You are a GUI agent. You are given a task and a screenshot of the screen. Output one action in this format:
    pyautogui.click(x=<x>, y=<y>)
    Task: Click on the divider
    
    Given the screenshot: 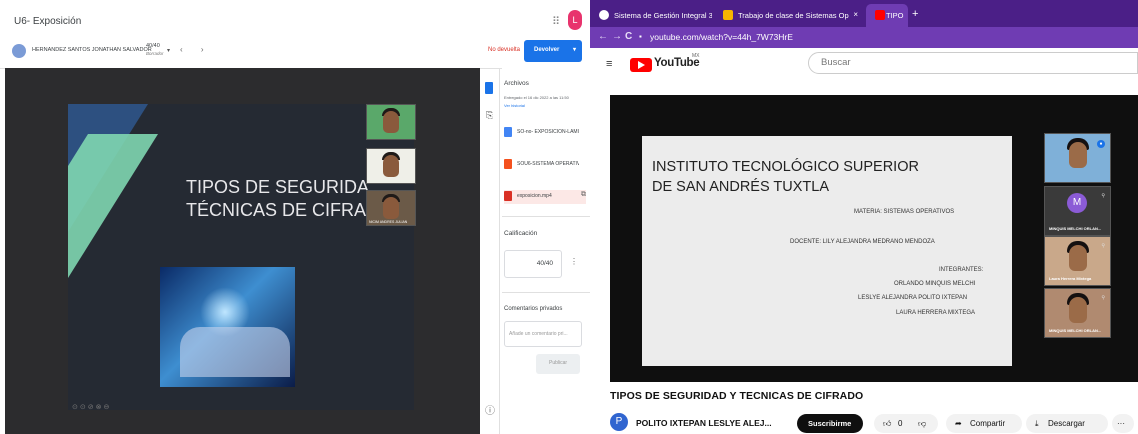 What is the action you would take?
    pyautogui.click(x=546, y=216)
    